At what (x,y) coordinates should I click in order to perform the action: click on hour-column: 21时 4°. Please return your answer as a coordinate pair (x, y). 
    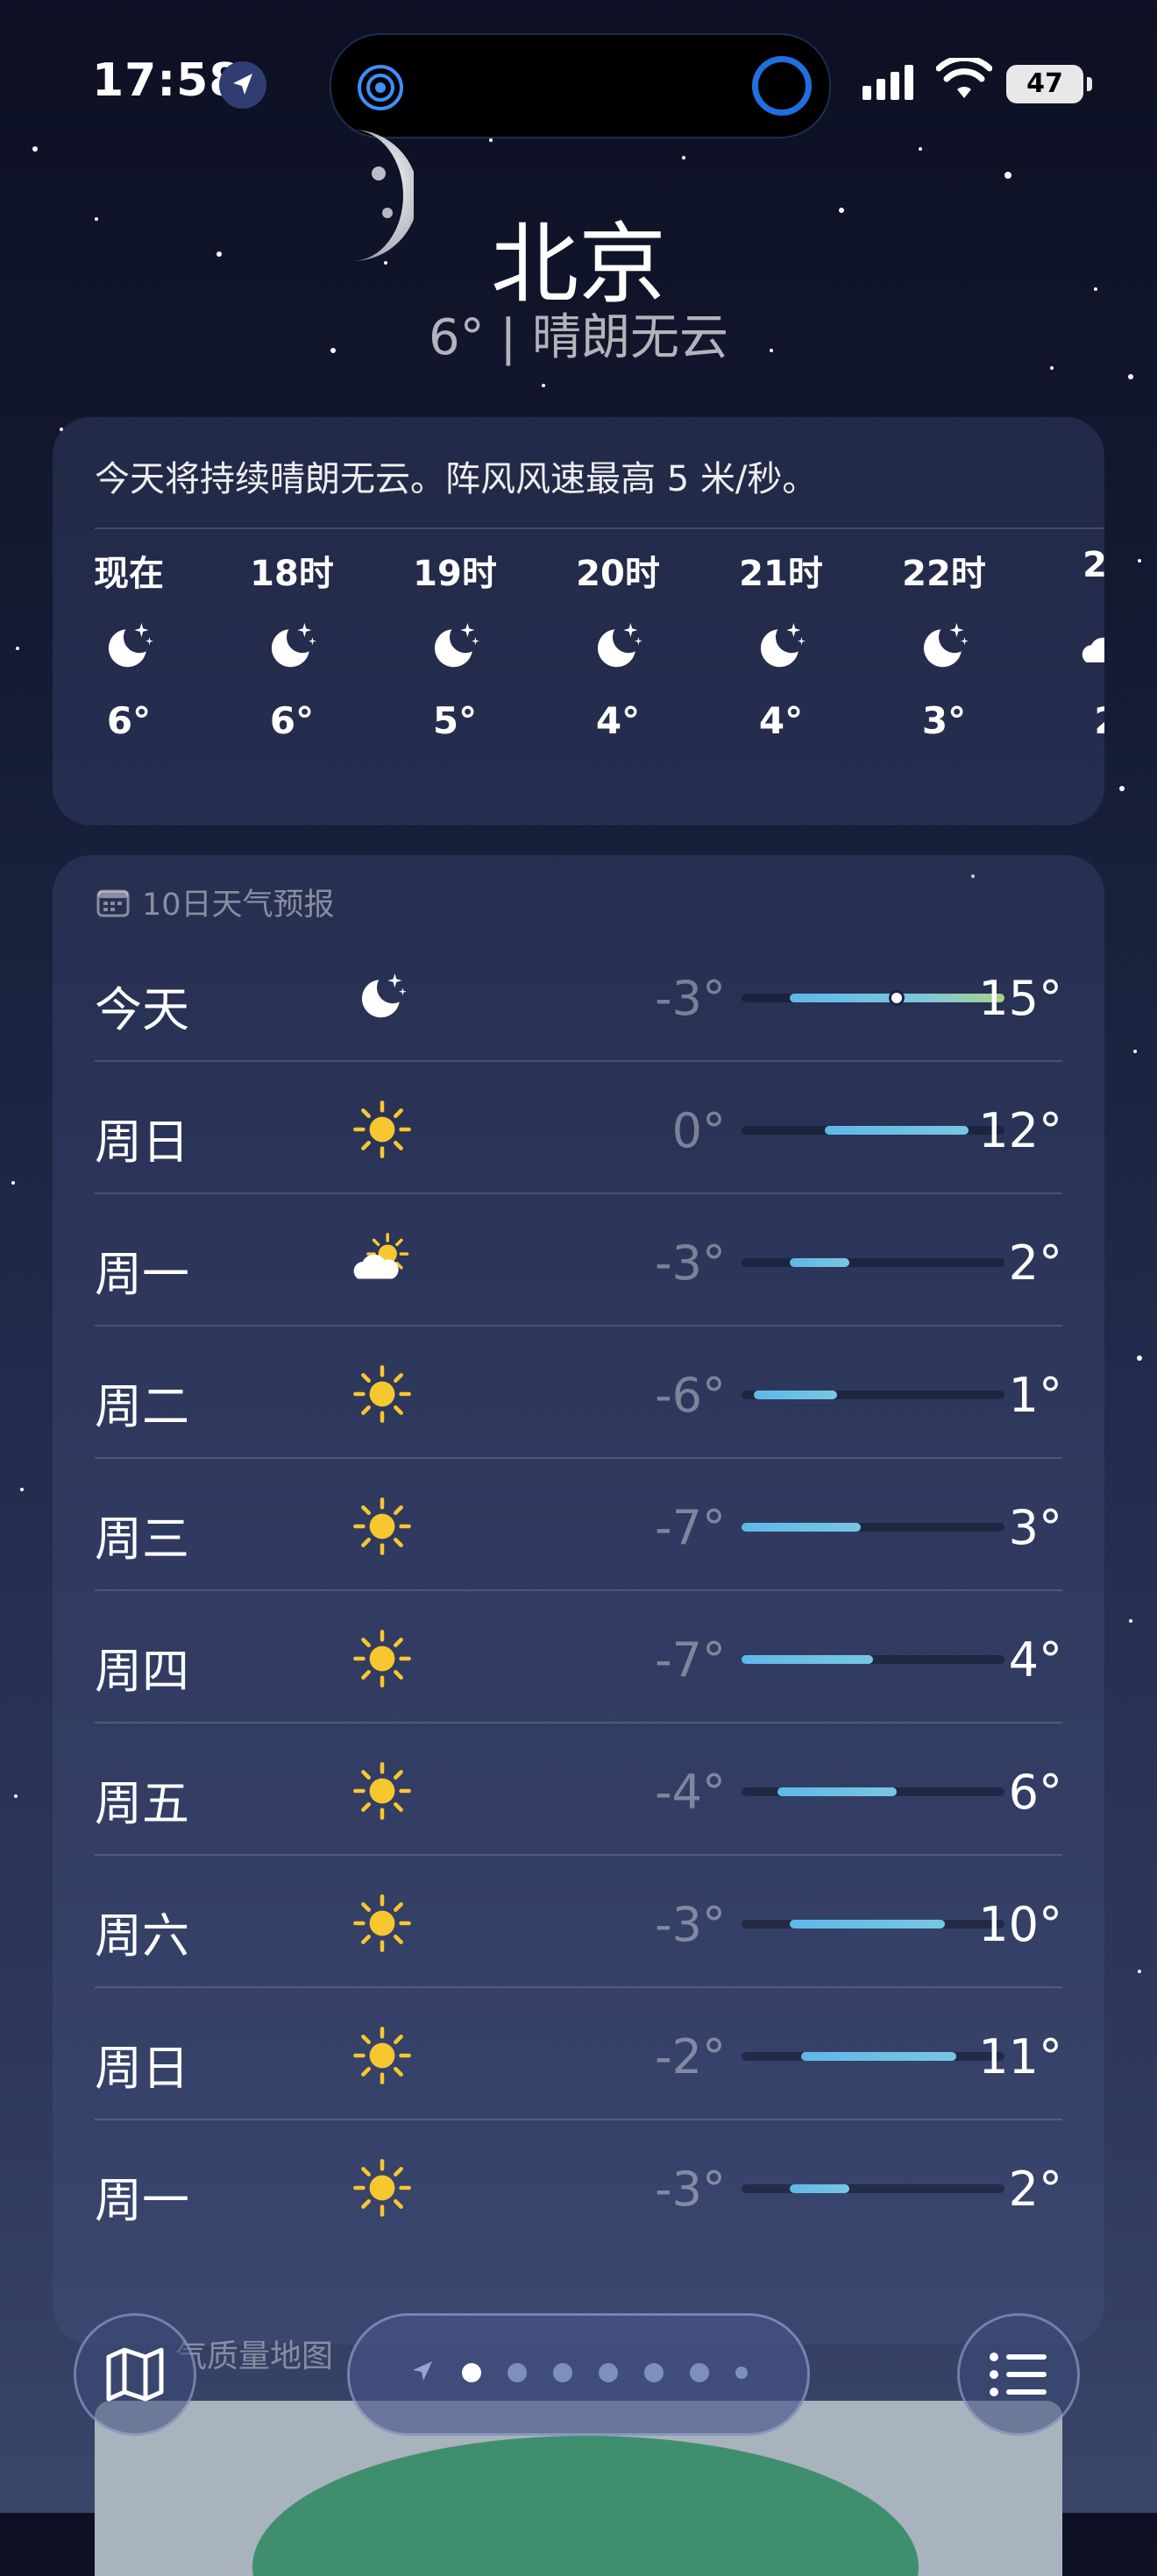
    Looking at the image, I should click on (781, 643).